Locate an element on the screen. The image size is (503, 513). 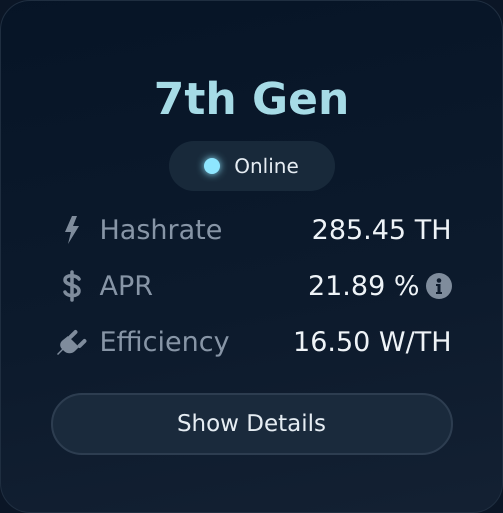
dollar-icon is located at coordinates (72, 286).